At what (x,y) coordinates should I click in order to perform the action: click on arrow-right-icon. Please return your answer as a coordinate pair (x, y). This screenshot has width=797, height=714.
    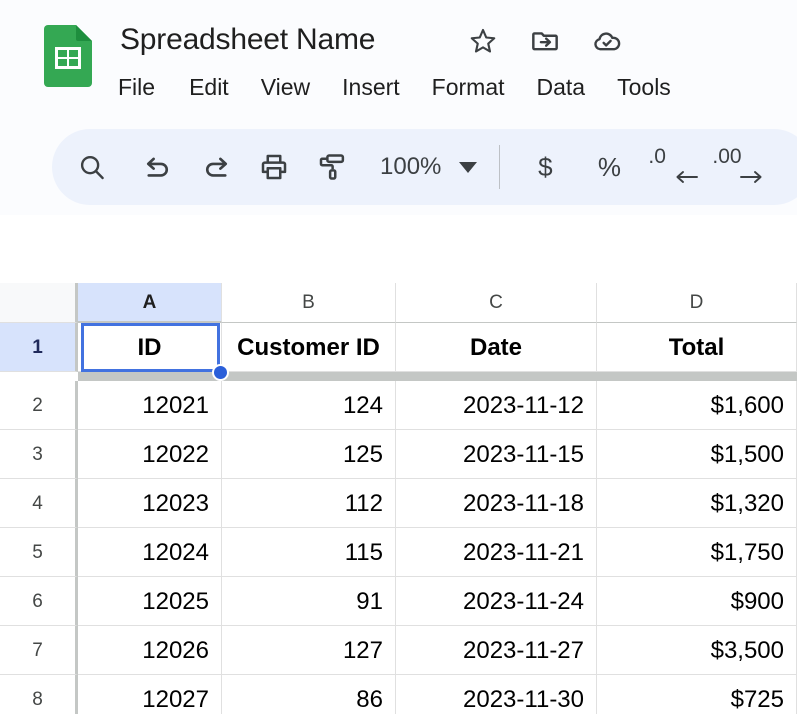
    Looking at the image, I should click on (751, 178).